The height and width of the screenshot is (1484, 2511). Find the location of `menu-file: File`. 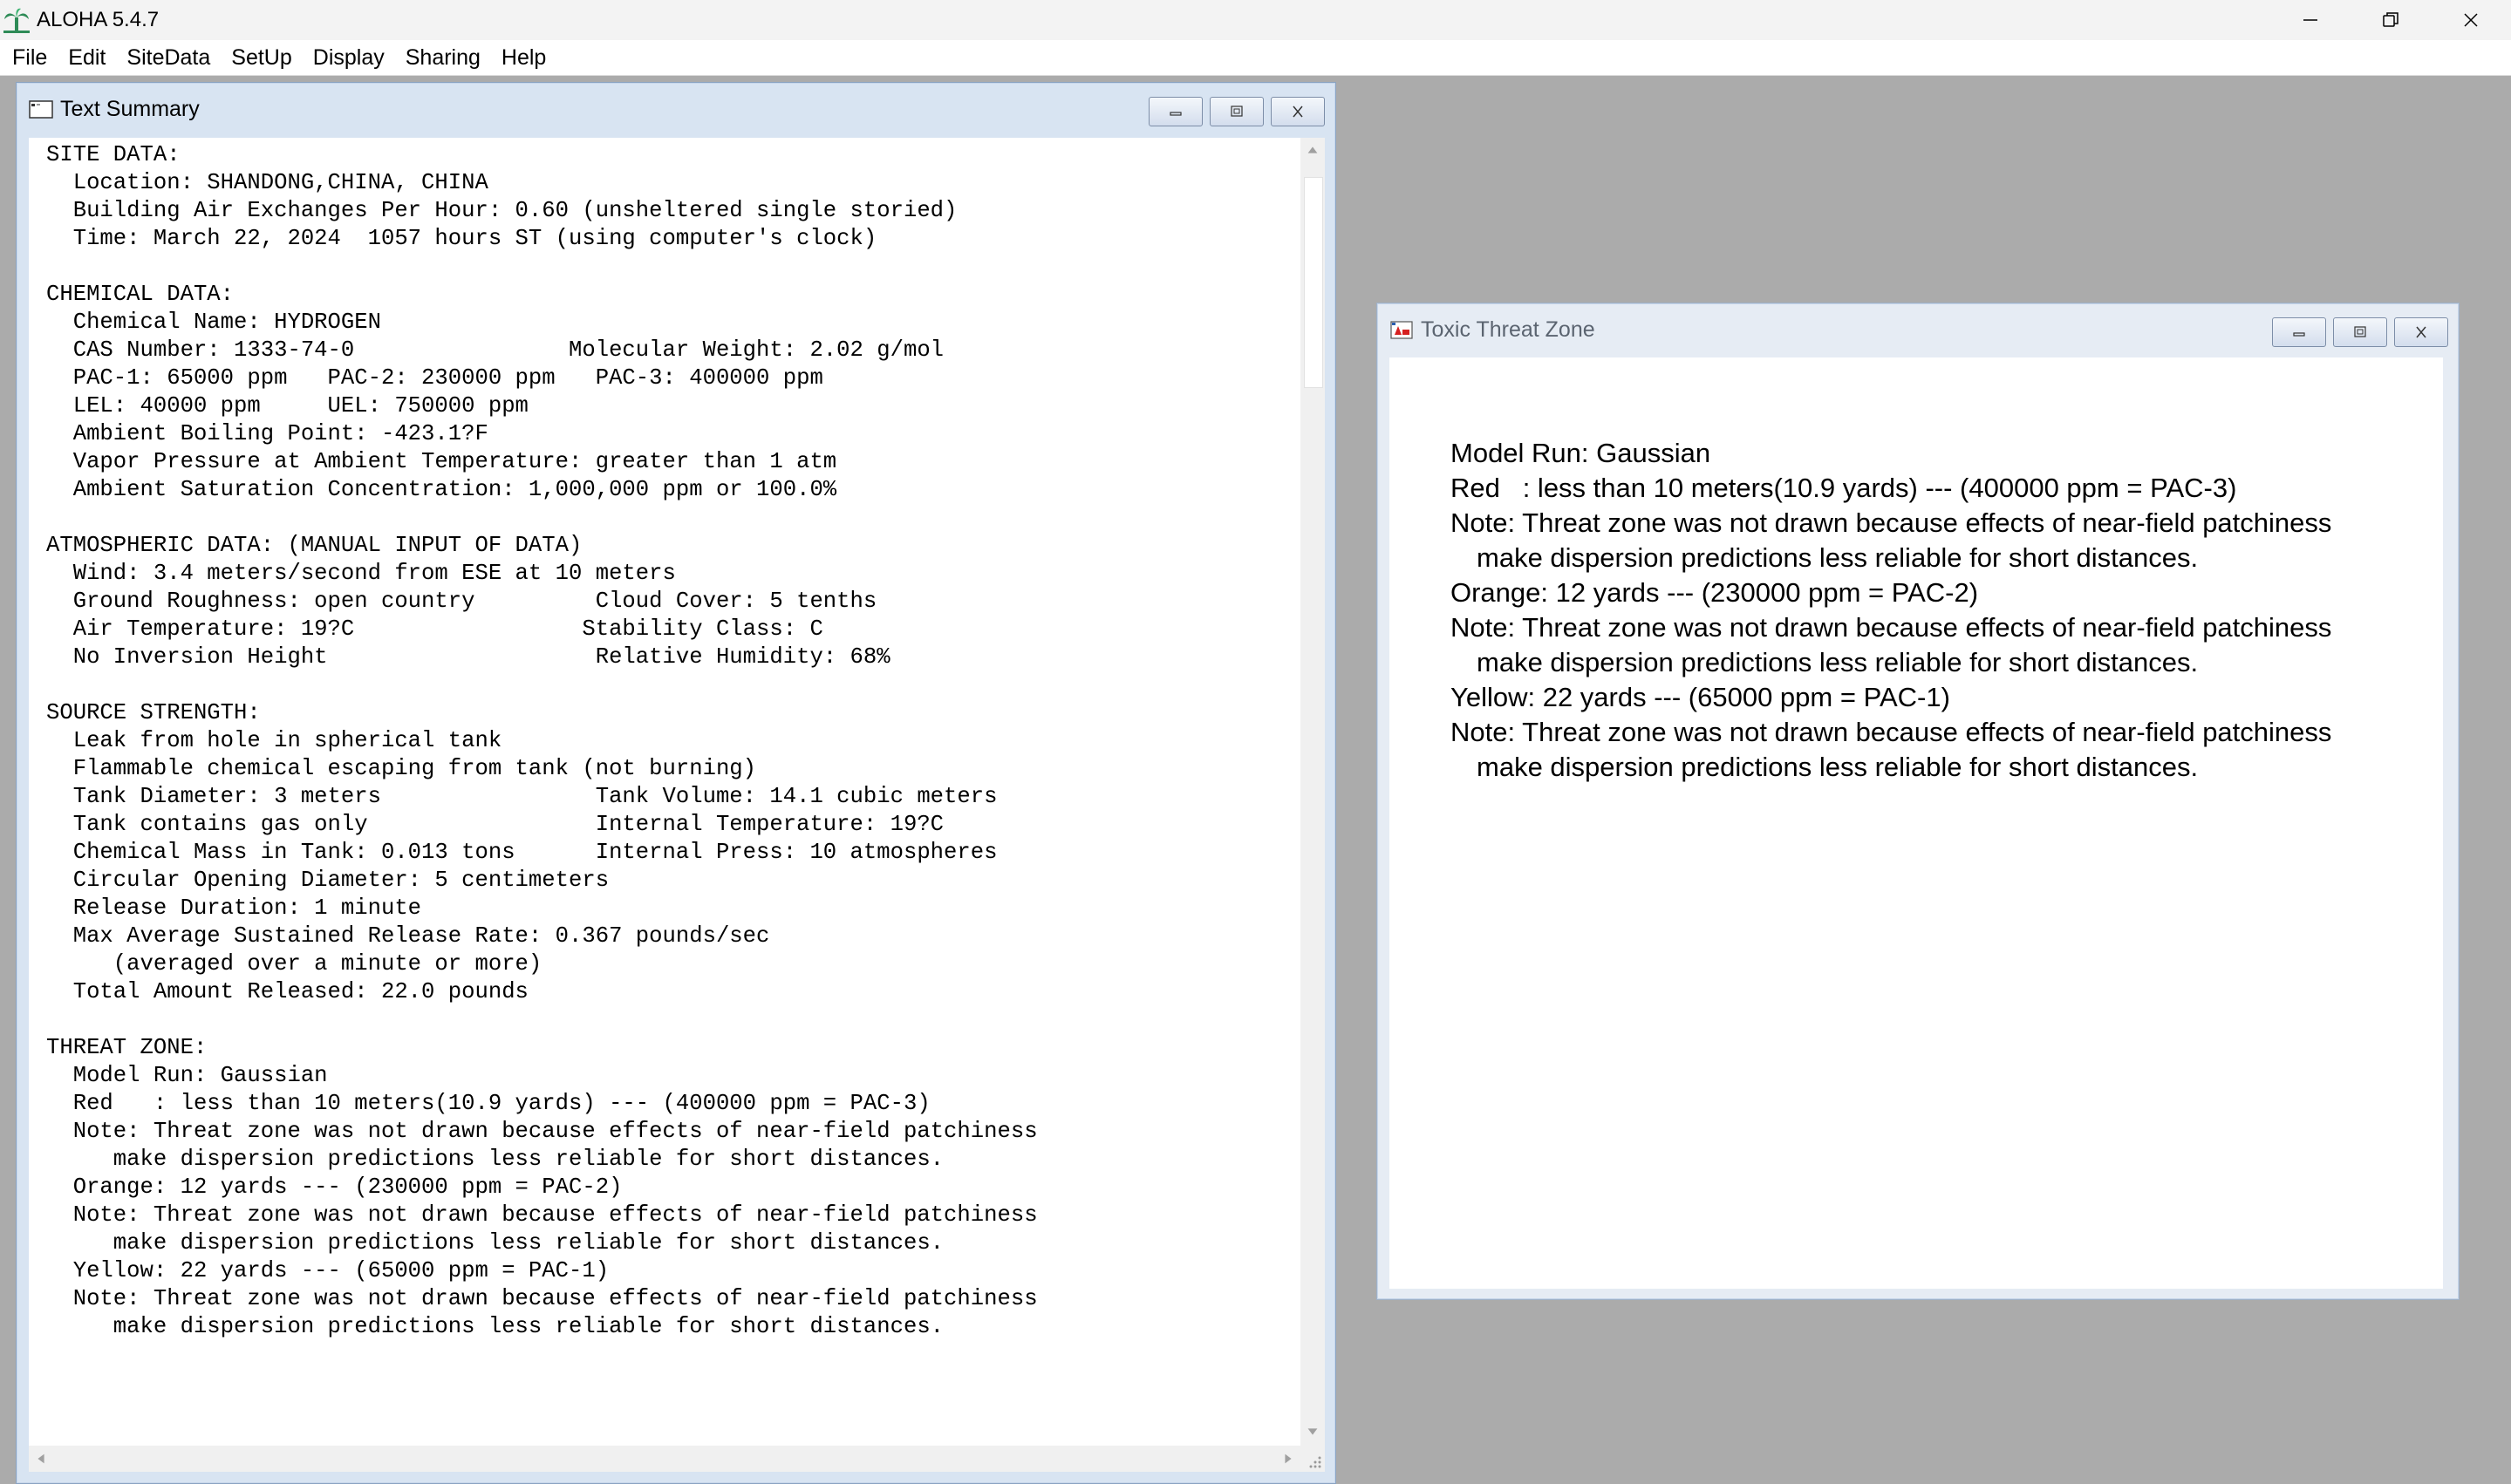

menu-file: File is located at coordinates (29, 57).